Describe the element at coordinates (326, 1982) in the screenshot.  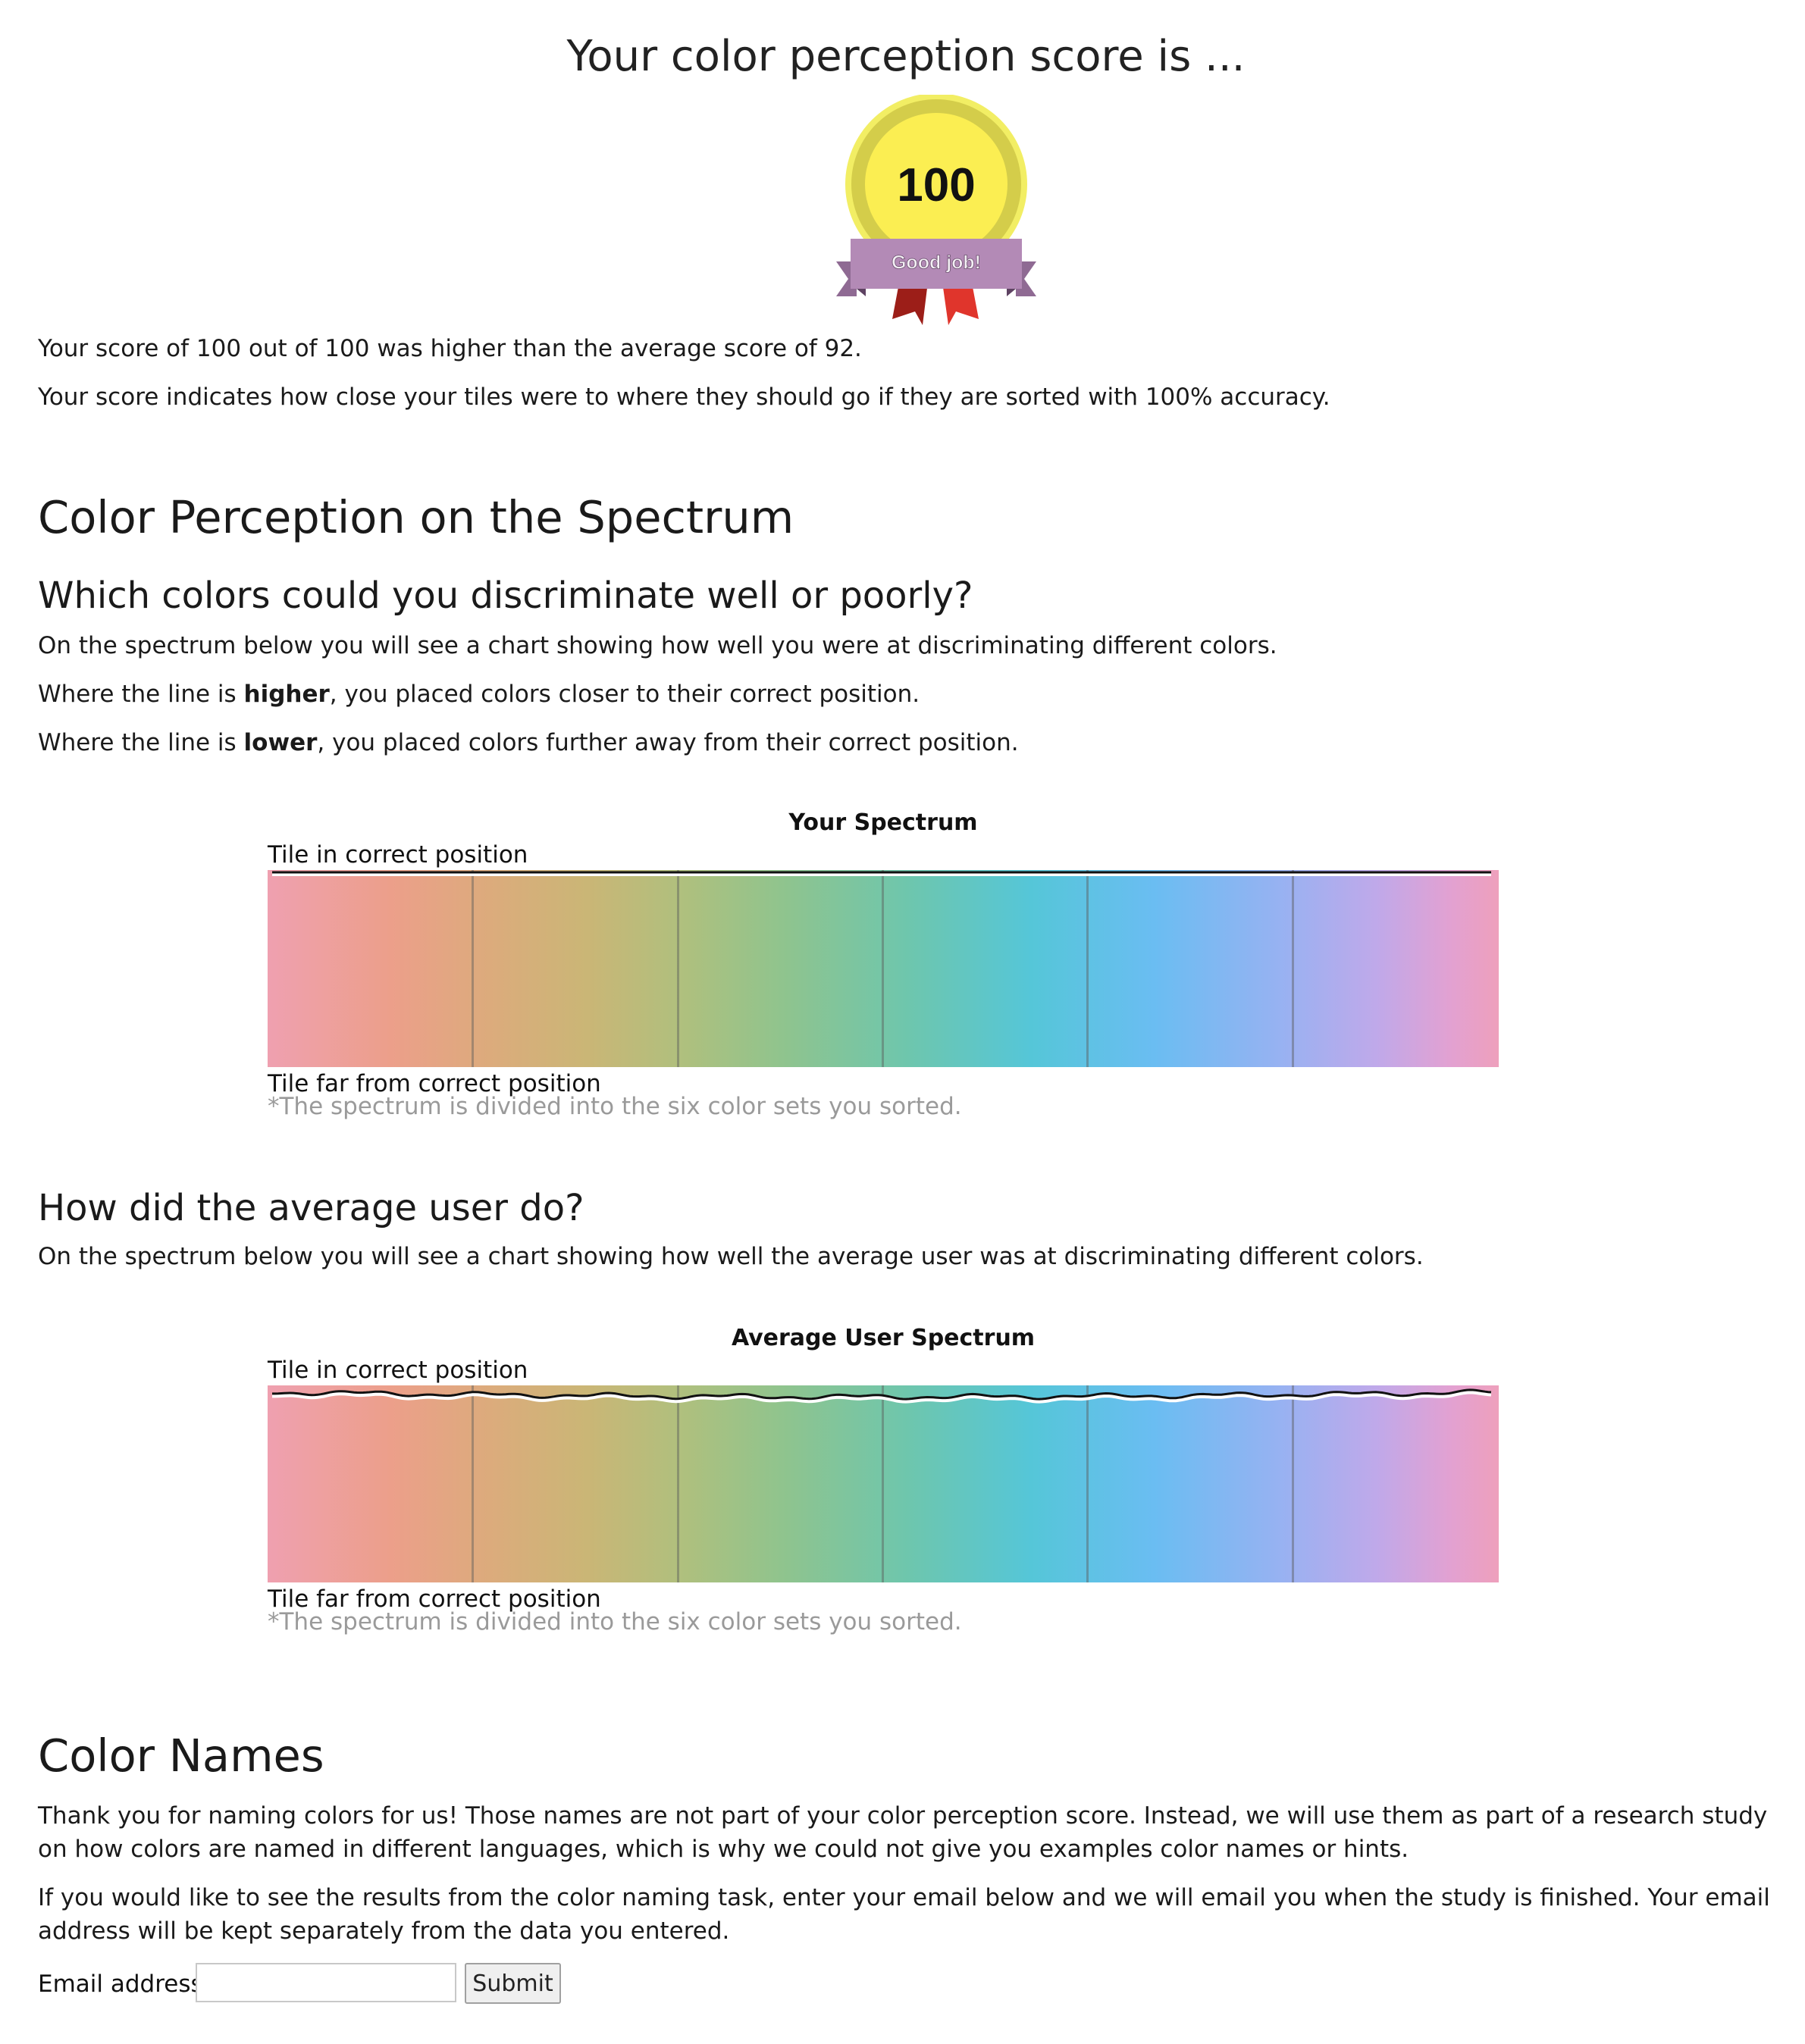
I see `email-input` at that location.